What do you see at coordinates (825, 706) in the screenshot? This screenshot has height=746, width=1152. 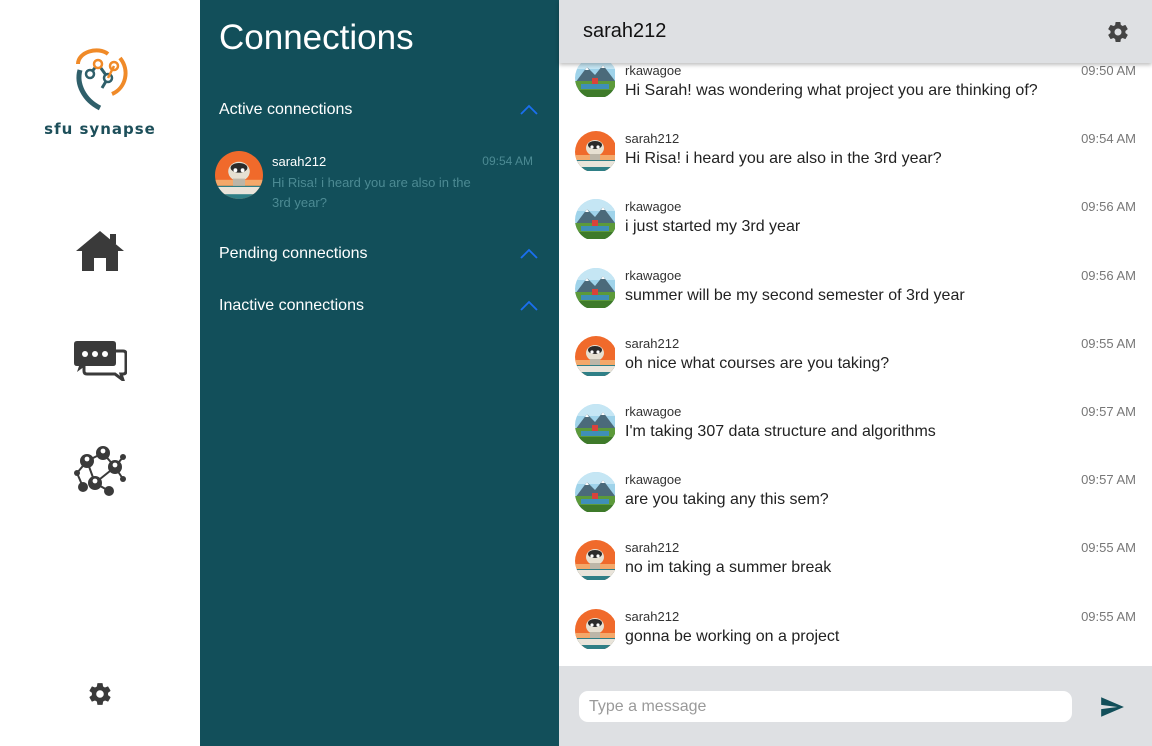 I see `message-input` at bounding box center [825, 706].